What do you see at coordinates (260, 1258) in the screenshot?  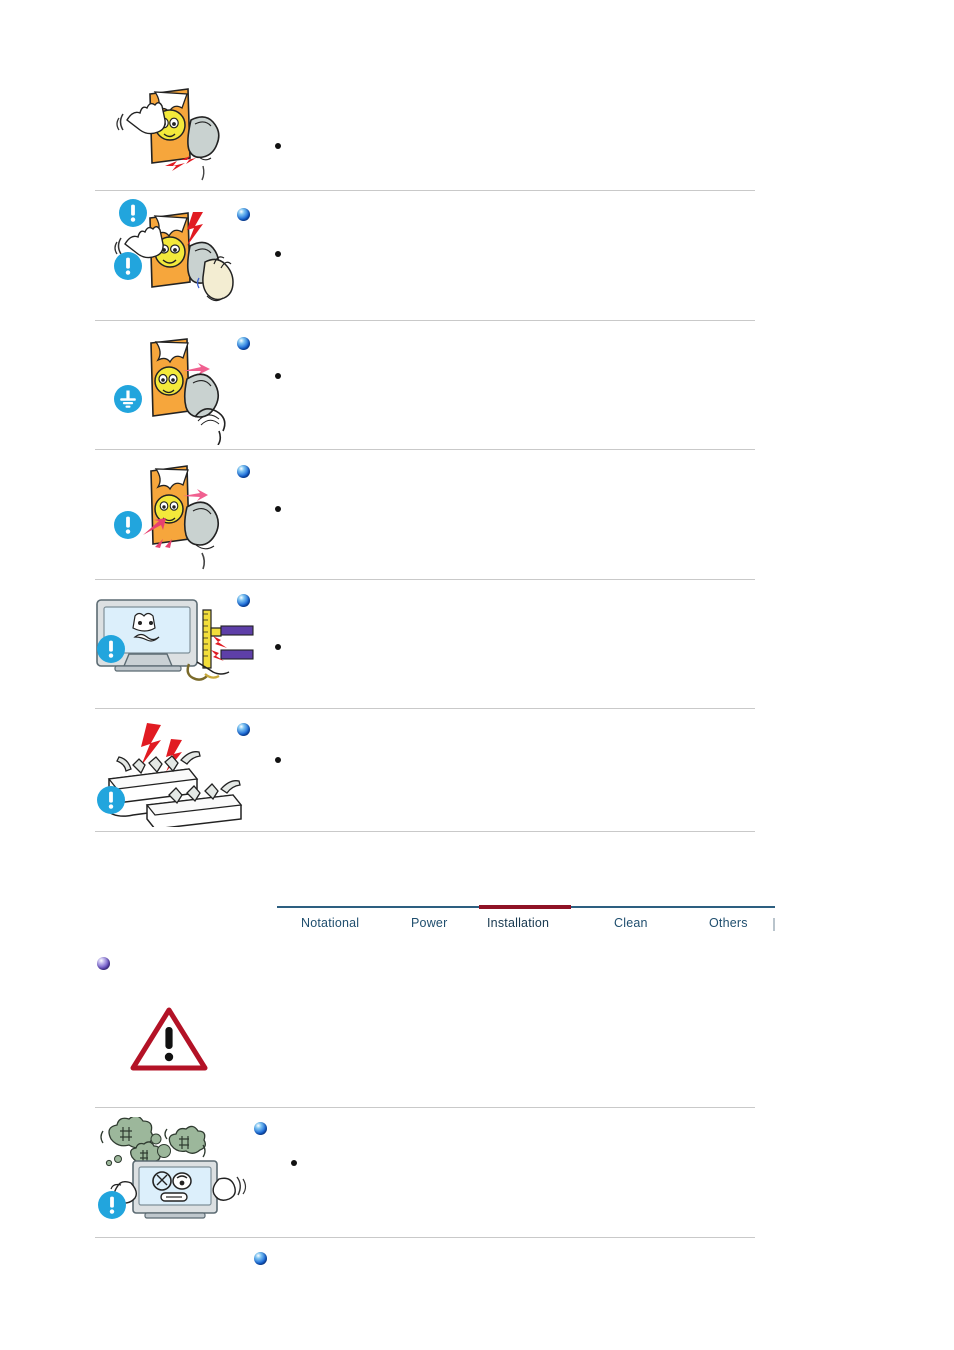 I see `section-bullet-sphere` at bounding box center [260, 1258].